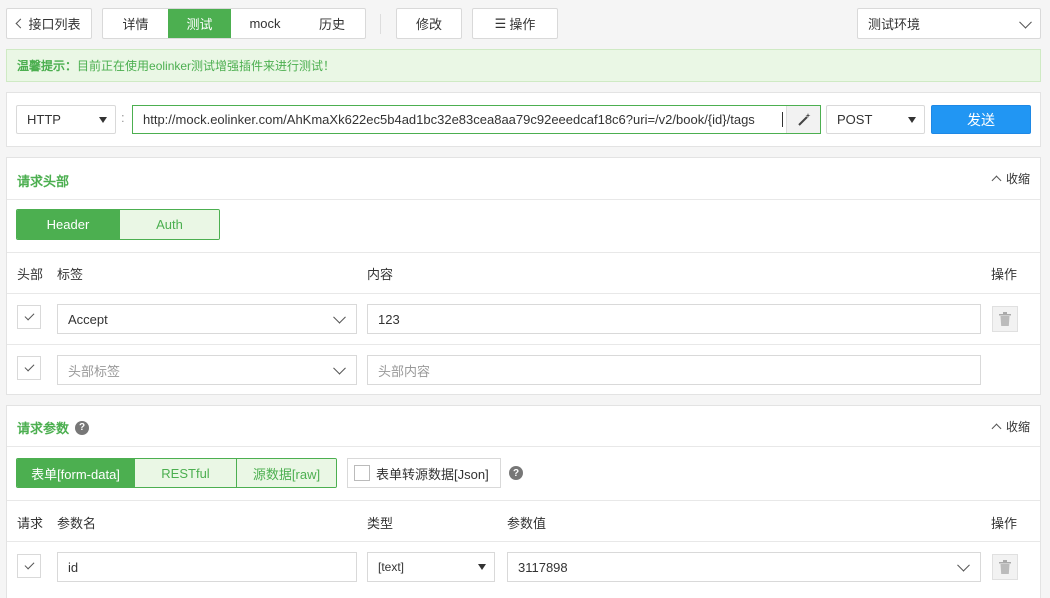  I want to click on param-name-value: id, so click(73, 567).